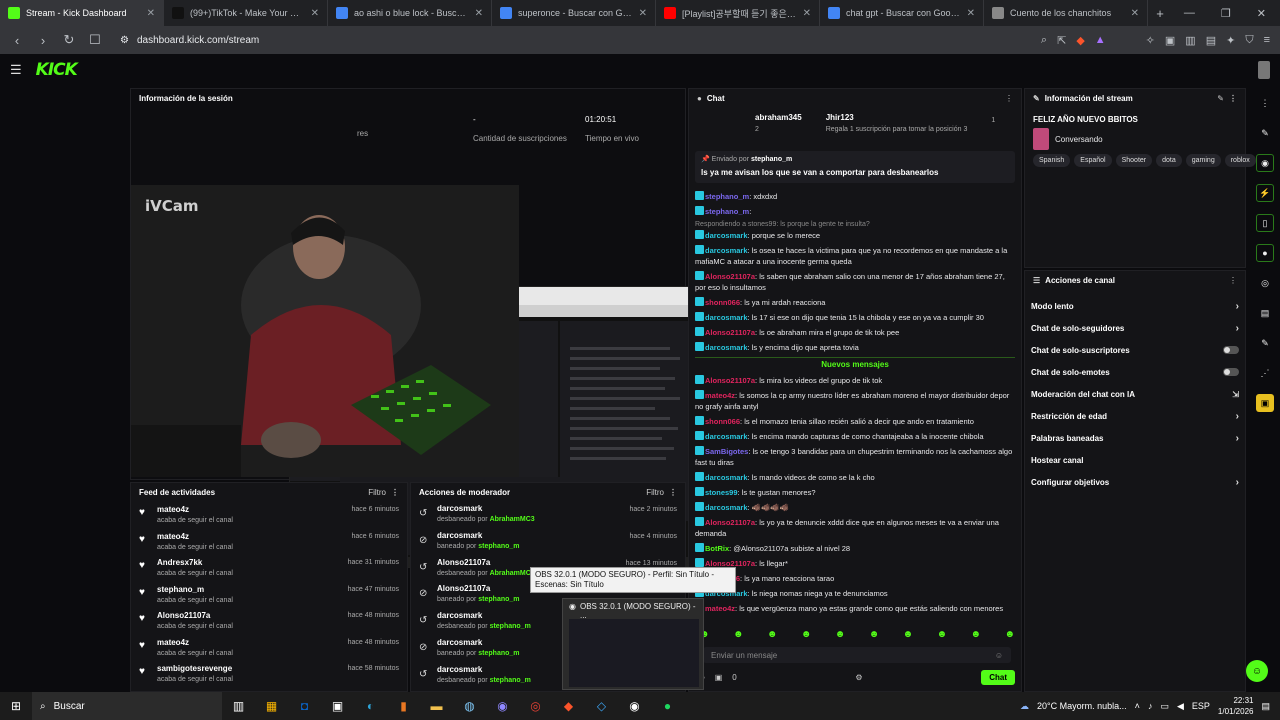 The width and height of the screenshot is (1280, 720). Describe the element at coordinates (1190, 40) in the screenshot. I see `sidebar-icon: ▥` at that location.